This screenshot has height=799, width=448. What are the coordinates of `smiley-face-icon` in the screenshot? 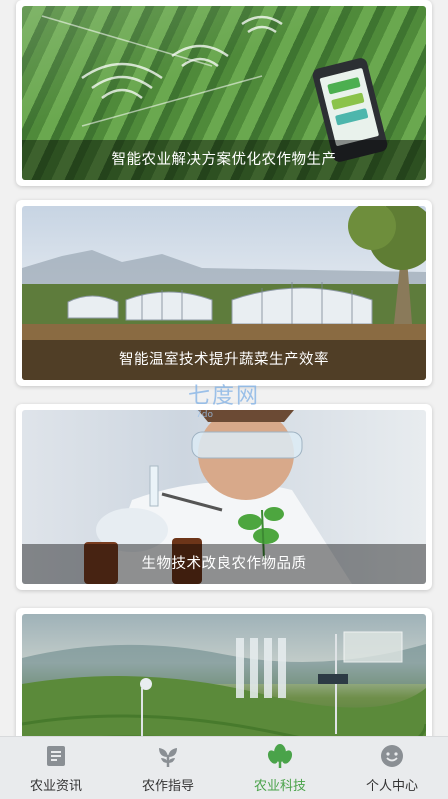 It's located at (392, 756).